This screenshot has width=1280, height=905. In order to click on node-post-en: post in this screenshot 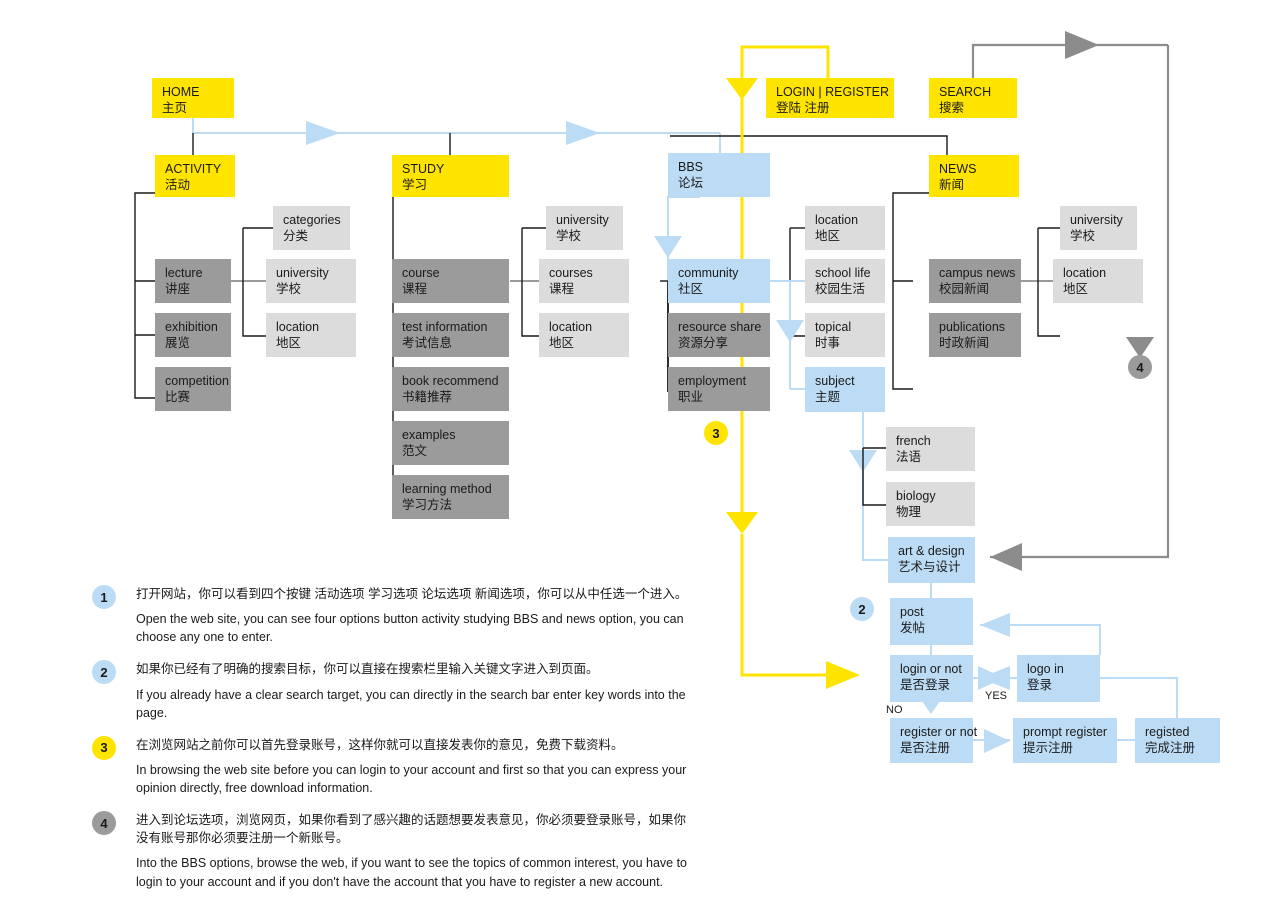, I will do `click(912, 612)`.